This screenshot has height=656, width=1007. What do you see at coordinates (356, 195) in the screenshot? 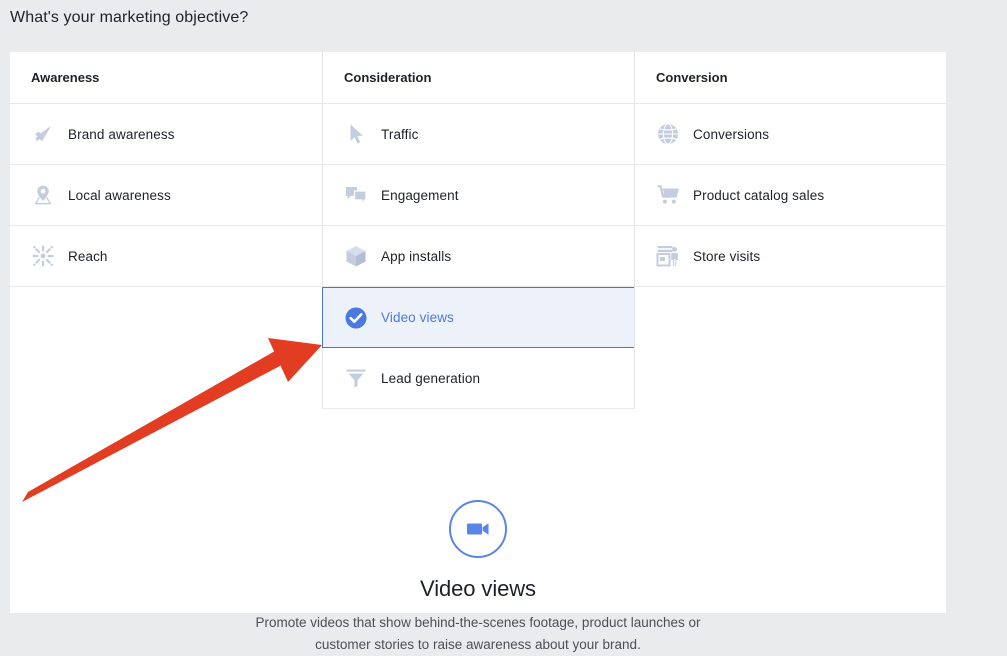
I see `speech-bubbles-icon` at bounding box center [356, 195].